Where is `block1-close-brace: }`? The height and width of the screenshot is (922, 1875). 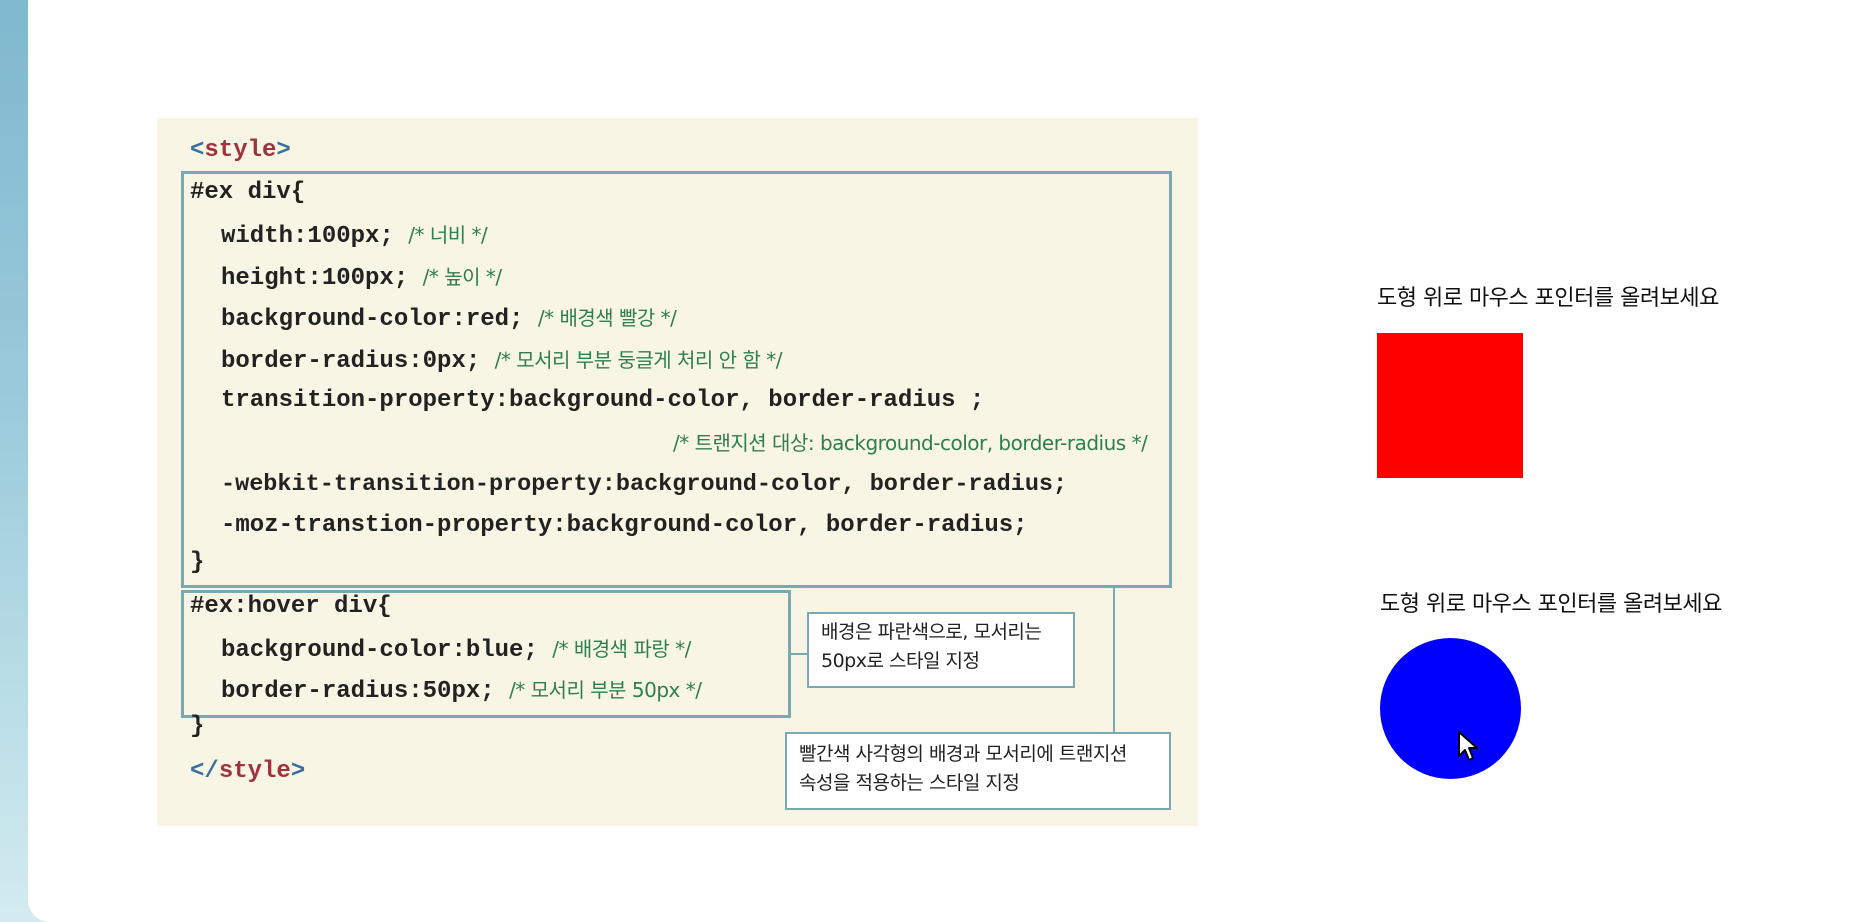 block1-close-brace: } is located at coordinates (197, 562).